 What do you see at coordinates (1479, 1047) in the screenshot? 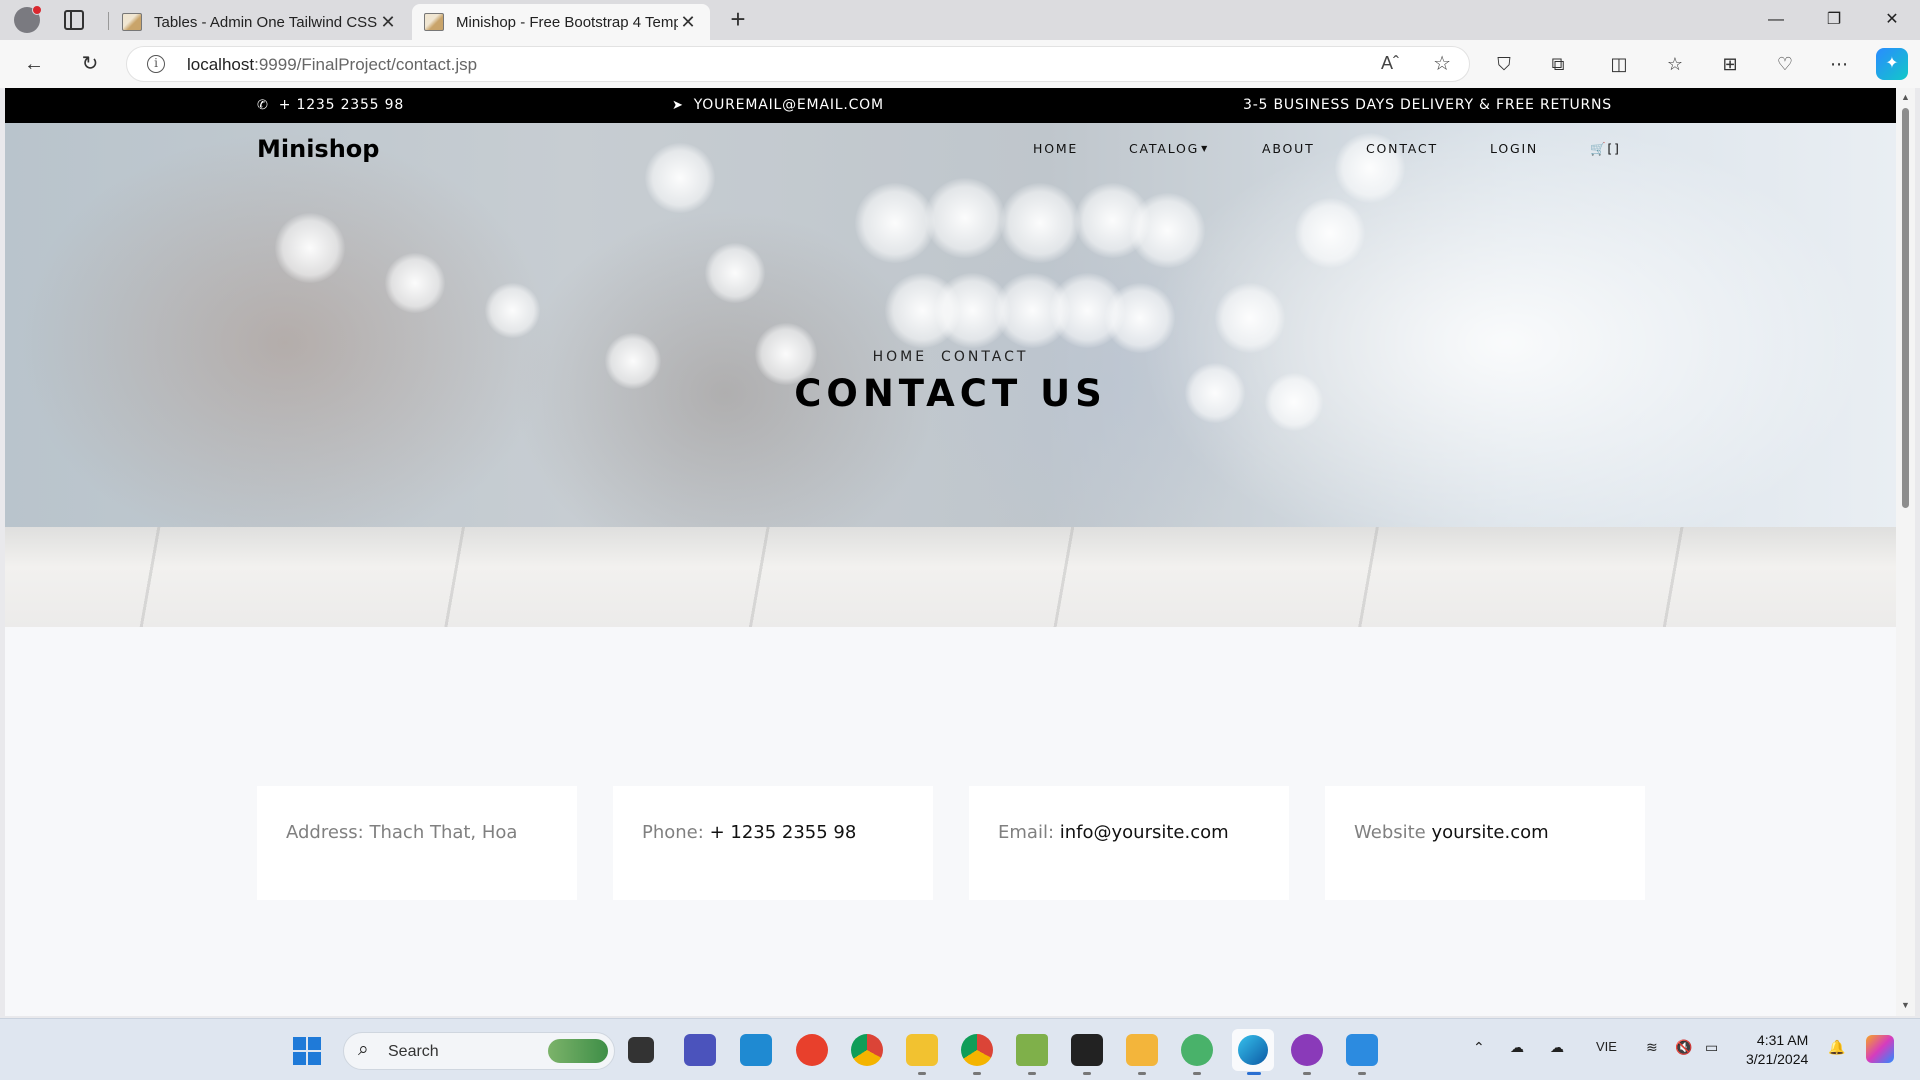
I see `tray-overflow-icon: ⌃` at bounding box center [1479, 1047].